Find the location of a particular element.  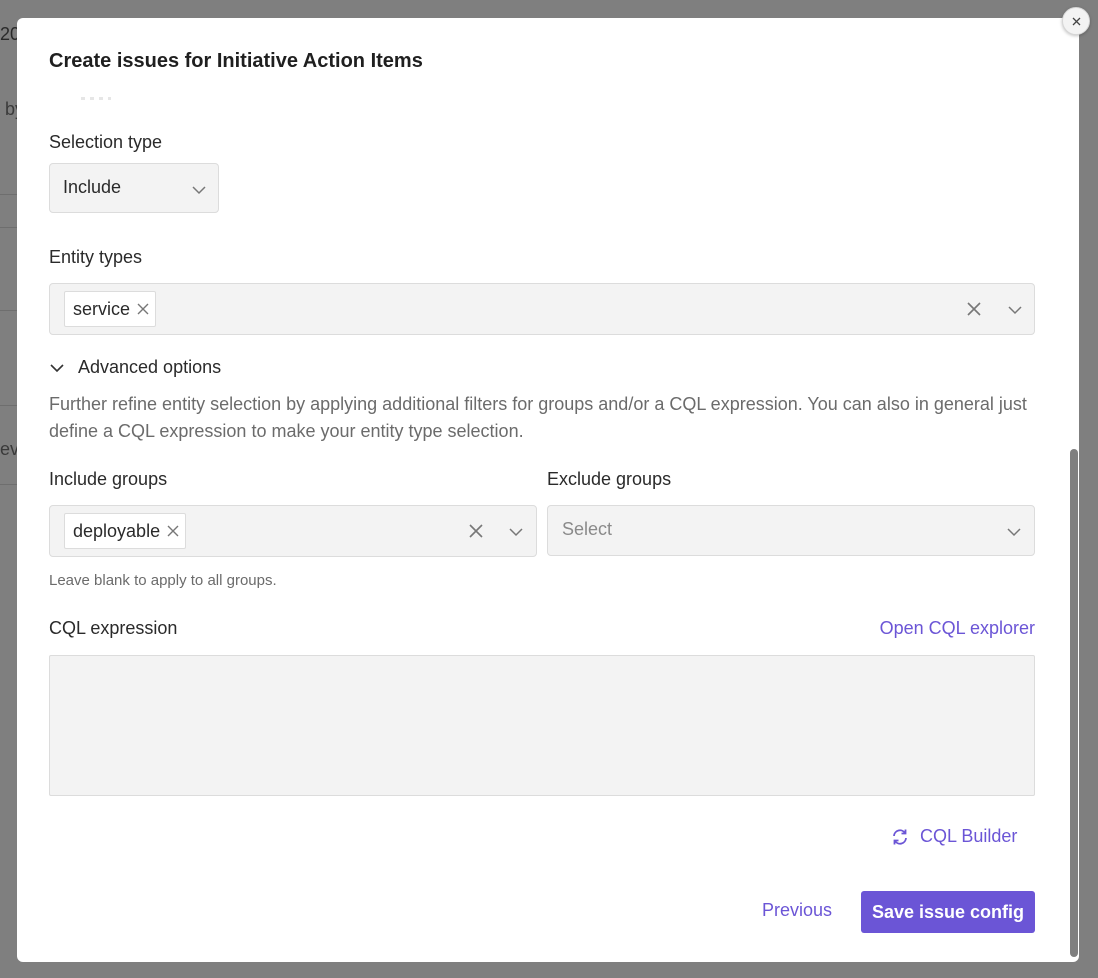

include-group-chip: deployable is located at coordinates (125, 531).